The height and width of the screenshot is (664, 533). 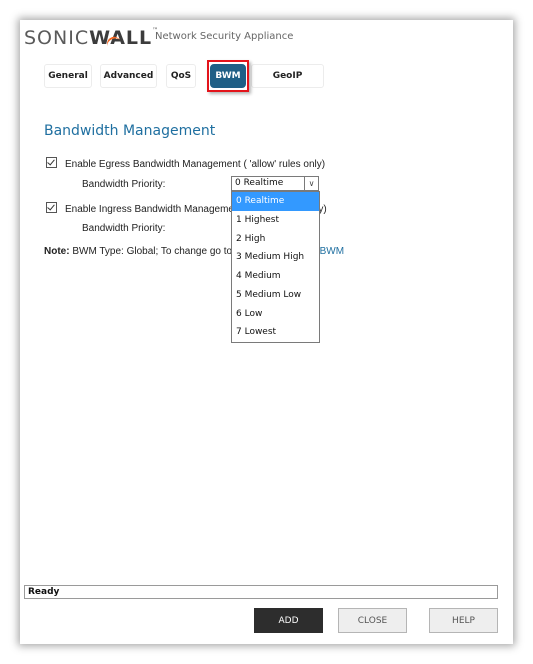 What do you see at coordinates (128, 76) in the screenshot?
I see `tab-advanced: Advanced` at bounding box center [128, 76].